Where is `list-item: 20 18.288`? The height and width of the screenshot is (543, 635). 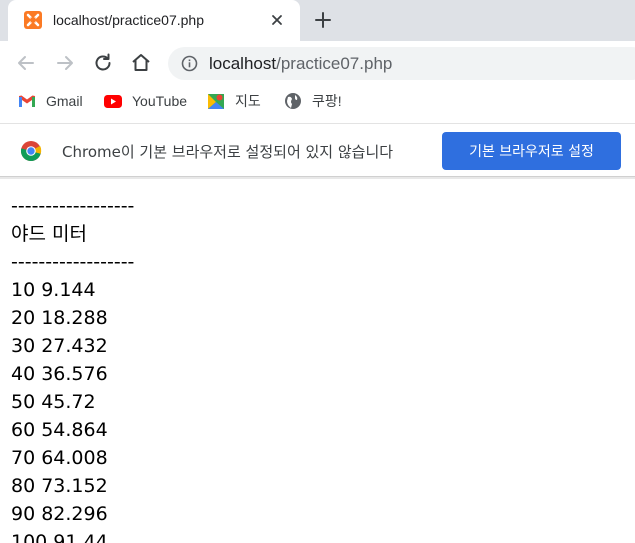
list-item: 20 18.288 is located at coordinates (59, 318).